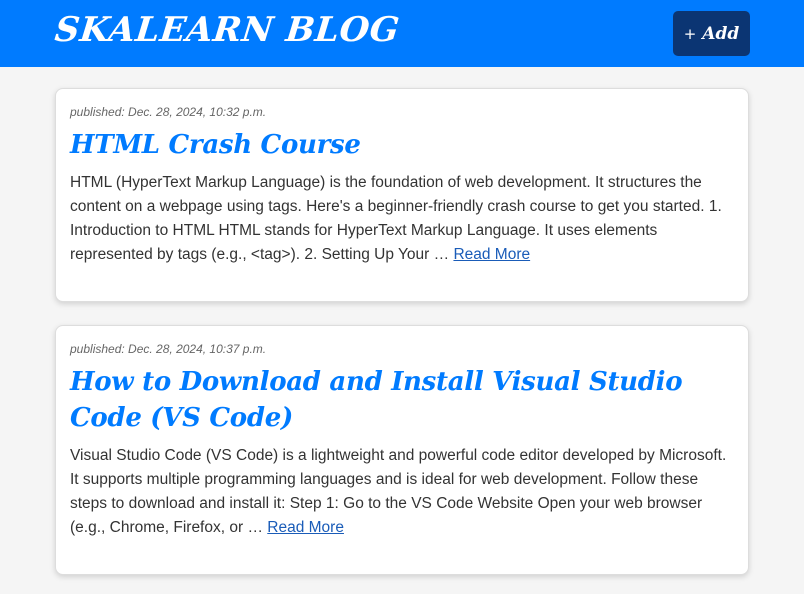 Image resolution: width=804 pixels, height=594 pixels. What do you see at coordinates (402, 145) in the screenshot?
I see `post-title-link: HTML Crash Course` at bounding box center [402, 145].